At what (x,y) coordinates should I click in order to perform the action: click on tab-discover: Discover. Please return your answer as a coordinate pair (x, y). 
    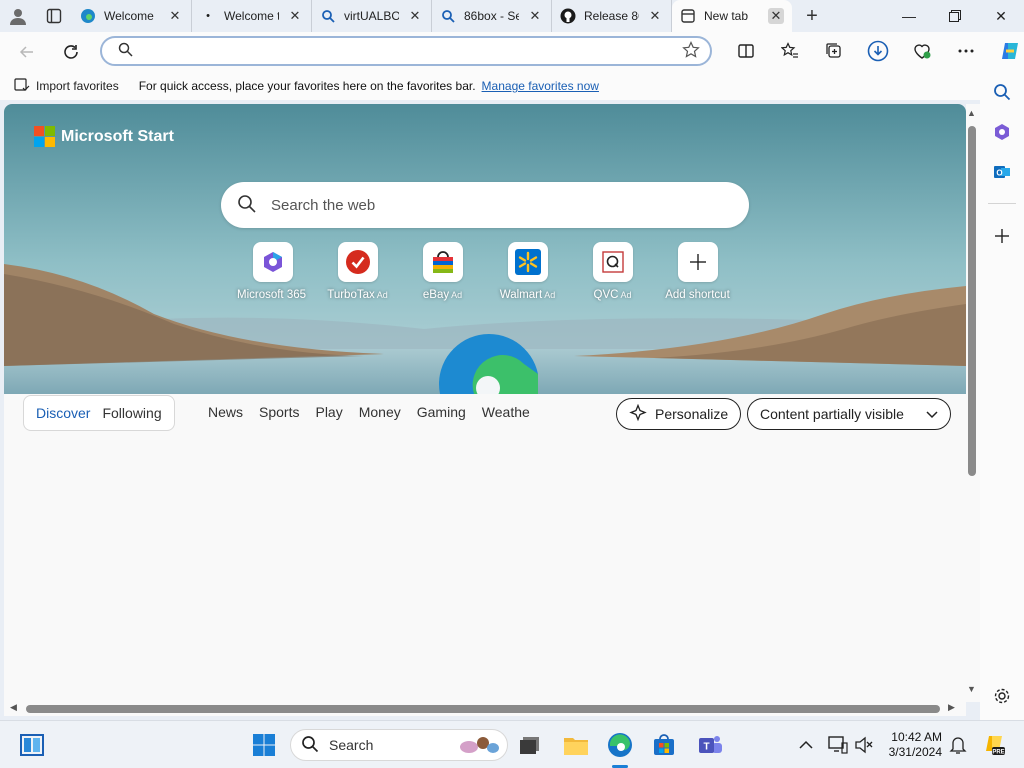
    Looking at the image, I should click on (63, 413).